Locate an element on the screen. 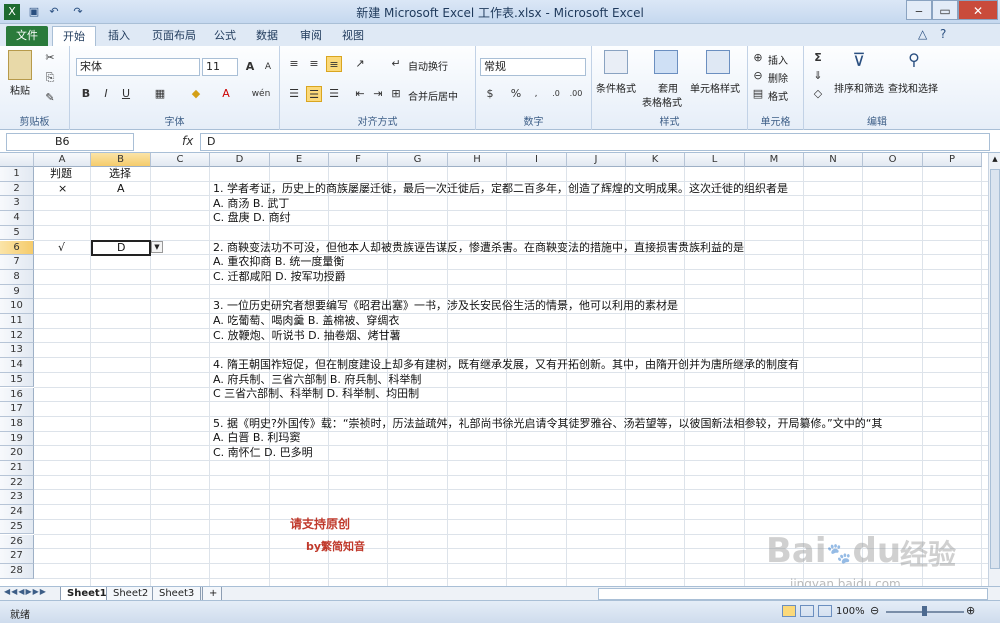 Image resolution: width=1000 pixels, height=623 pixels. bold-button: B is located at coordinates (86, 94).